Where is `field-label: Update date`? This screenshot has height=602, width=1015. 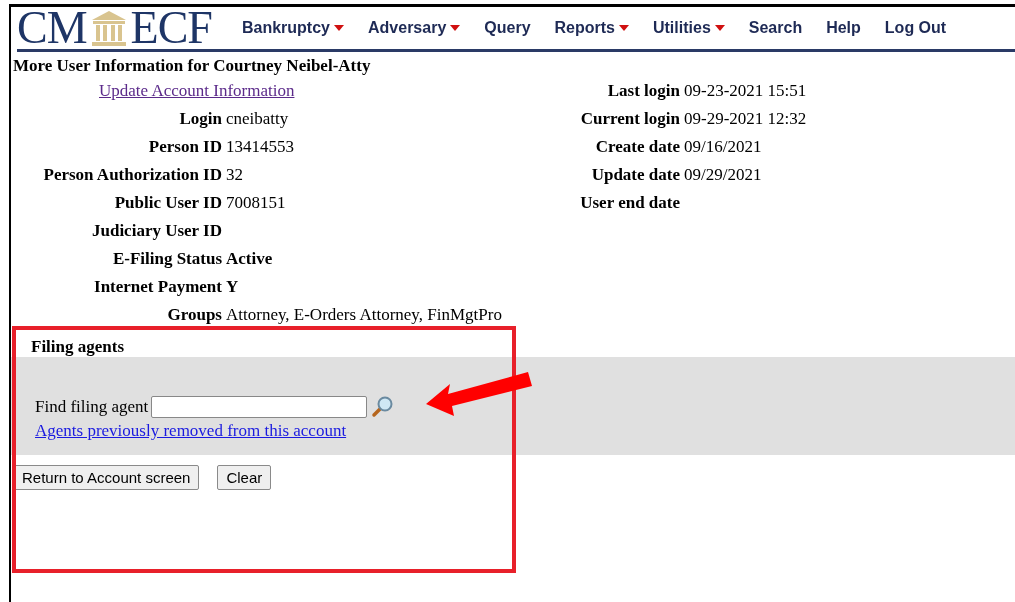
field-label: Update date is located at coordinates (635, 175).